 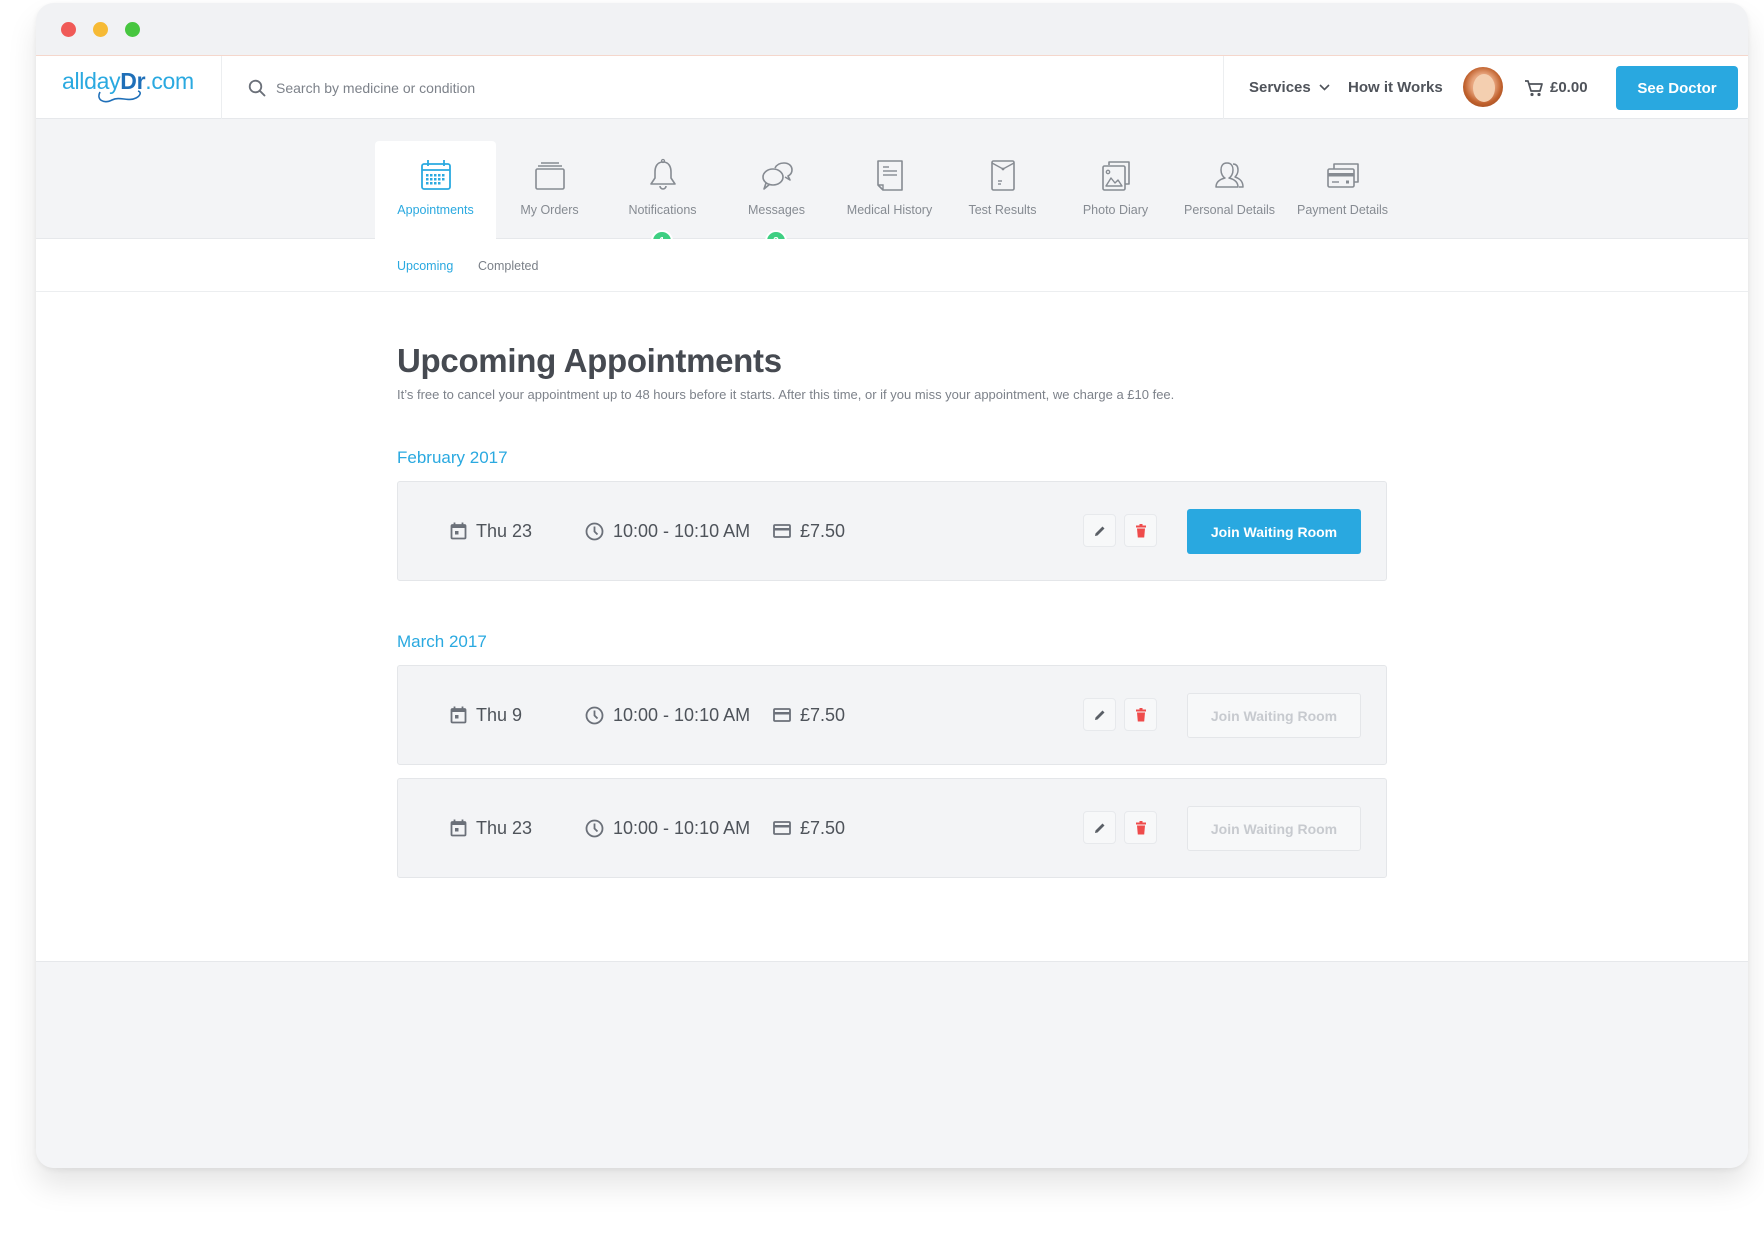 What do you see at coordinates (499, 714) in the screenshot?
I see `date-text: Thu 9` at bounding box center [499, 714].